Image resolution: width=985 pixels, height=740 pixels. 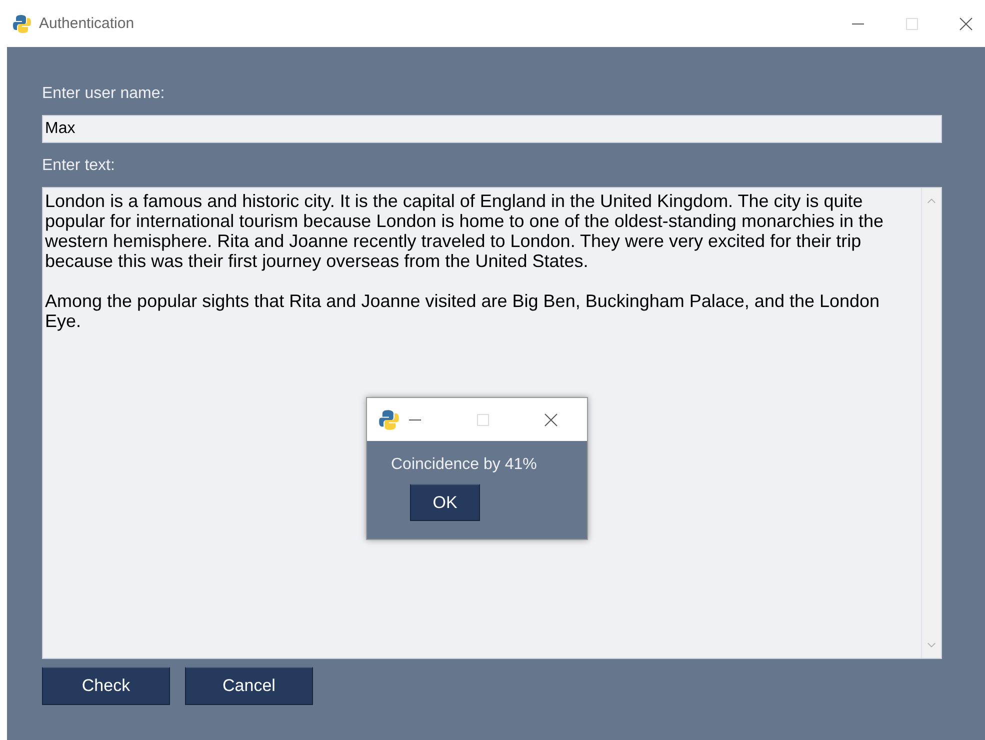 What do you see at coordinates (492, 129) in the screenshot?
I see `username-field: Max` at bounding box center [492, 129].